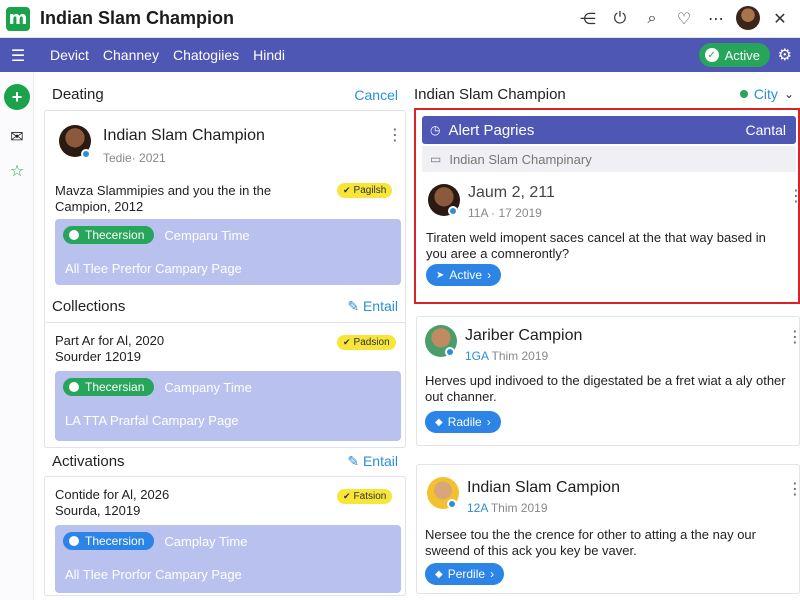 The image size is (800, 600). I want to click on button-label: Active, so click(466, 275).